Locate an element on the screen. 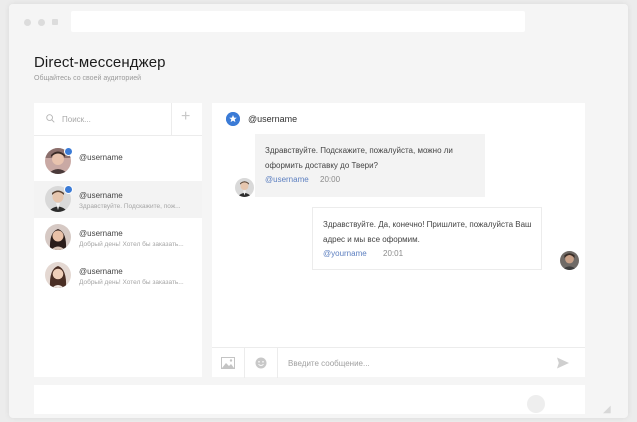 The height and width of the screenshot is (422, 637). send-icon is located at coordinates (563, 363).